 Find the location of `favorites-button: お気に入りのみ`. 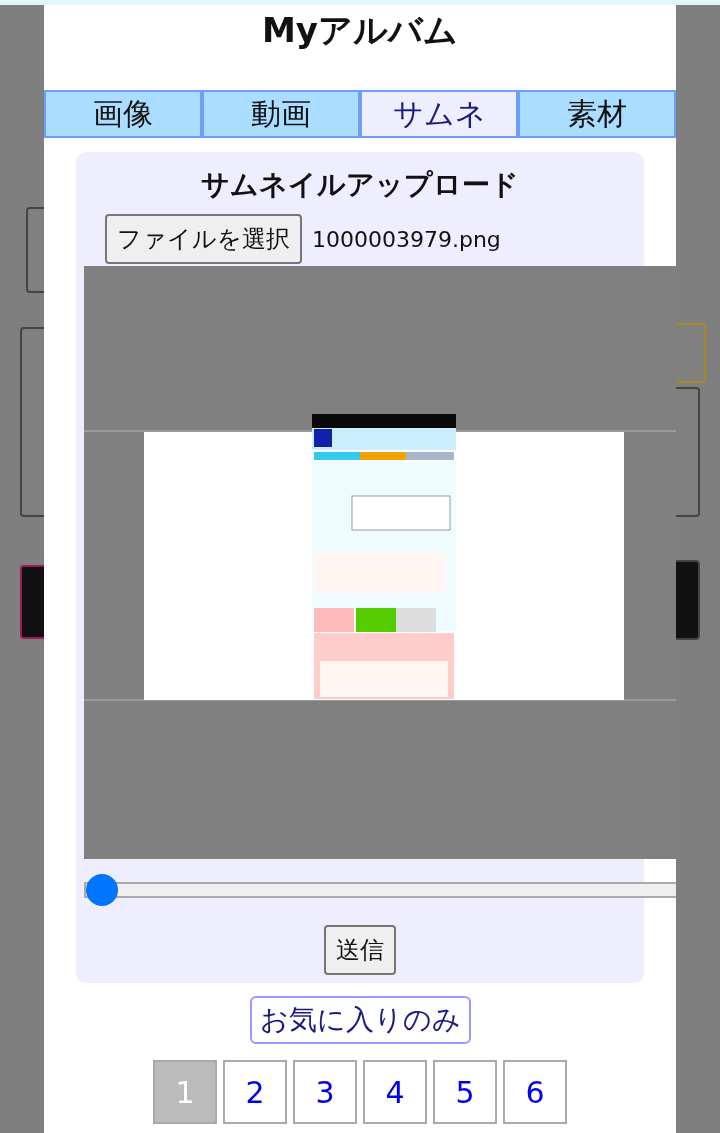

favorites-button: お気に入りのみ is located at coordinates (360, 1020).